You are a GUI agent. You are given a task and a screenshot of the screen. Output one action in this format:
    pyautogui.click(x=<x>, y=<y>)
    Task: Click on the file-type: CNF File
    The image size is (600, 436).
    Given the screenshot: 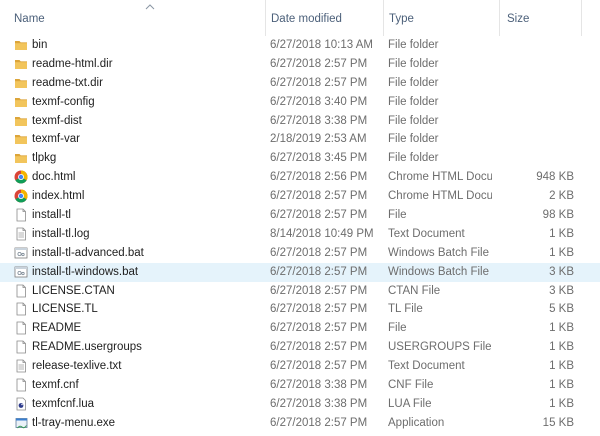 What is the action you would take?
    pyautogui.click(x=411, y=385)
    